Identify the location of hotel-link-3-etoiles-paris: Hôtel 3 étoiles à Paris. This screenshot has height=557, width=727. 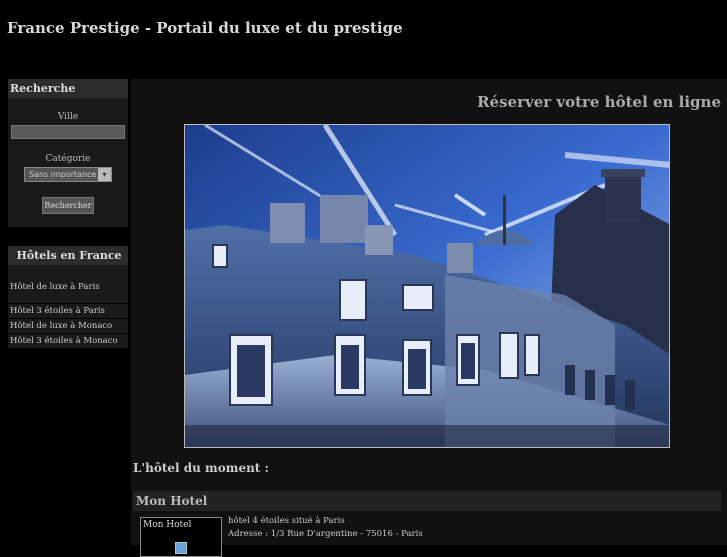
(68, 311).